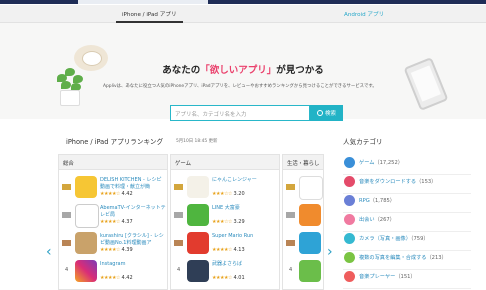 The image size is (486, 290). Describe the element at coordinates (245, 236) in the screenshot. I see `app-name-link: Super Mario Run` at that location.